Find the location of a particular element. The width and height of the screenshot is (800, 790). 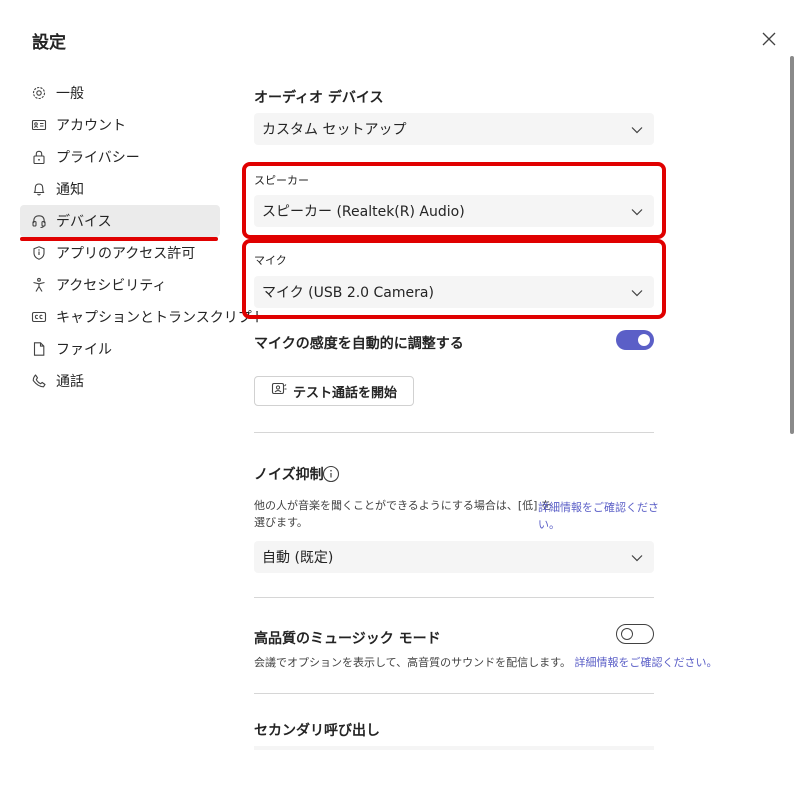

microphone-dropdown: マイク (USB 2.0 Camera) is located at coordinates (454, 292).